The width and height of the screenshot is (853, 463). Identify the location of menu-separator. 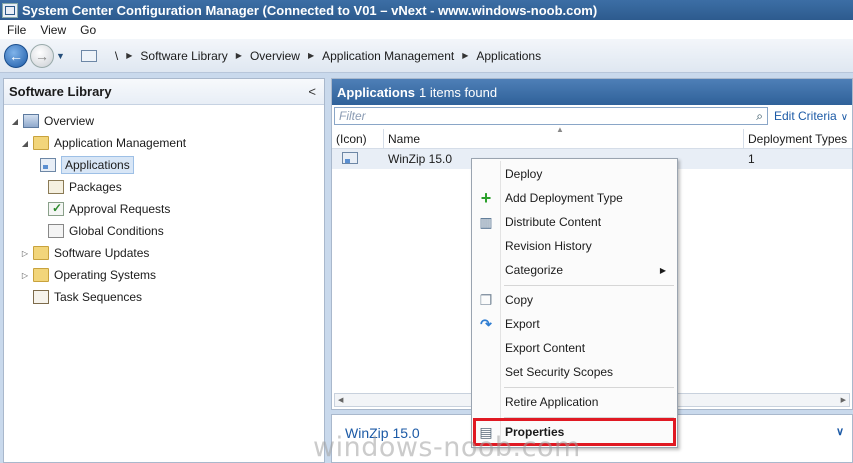
(589, 387).